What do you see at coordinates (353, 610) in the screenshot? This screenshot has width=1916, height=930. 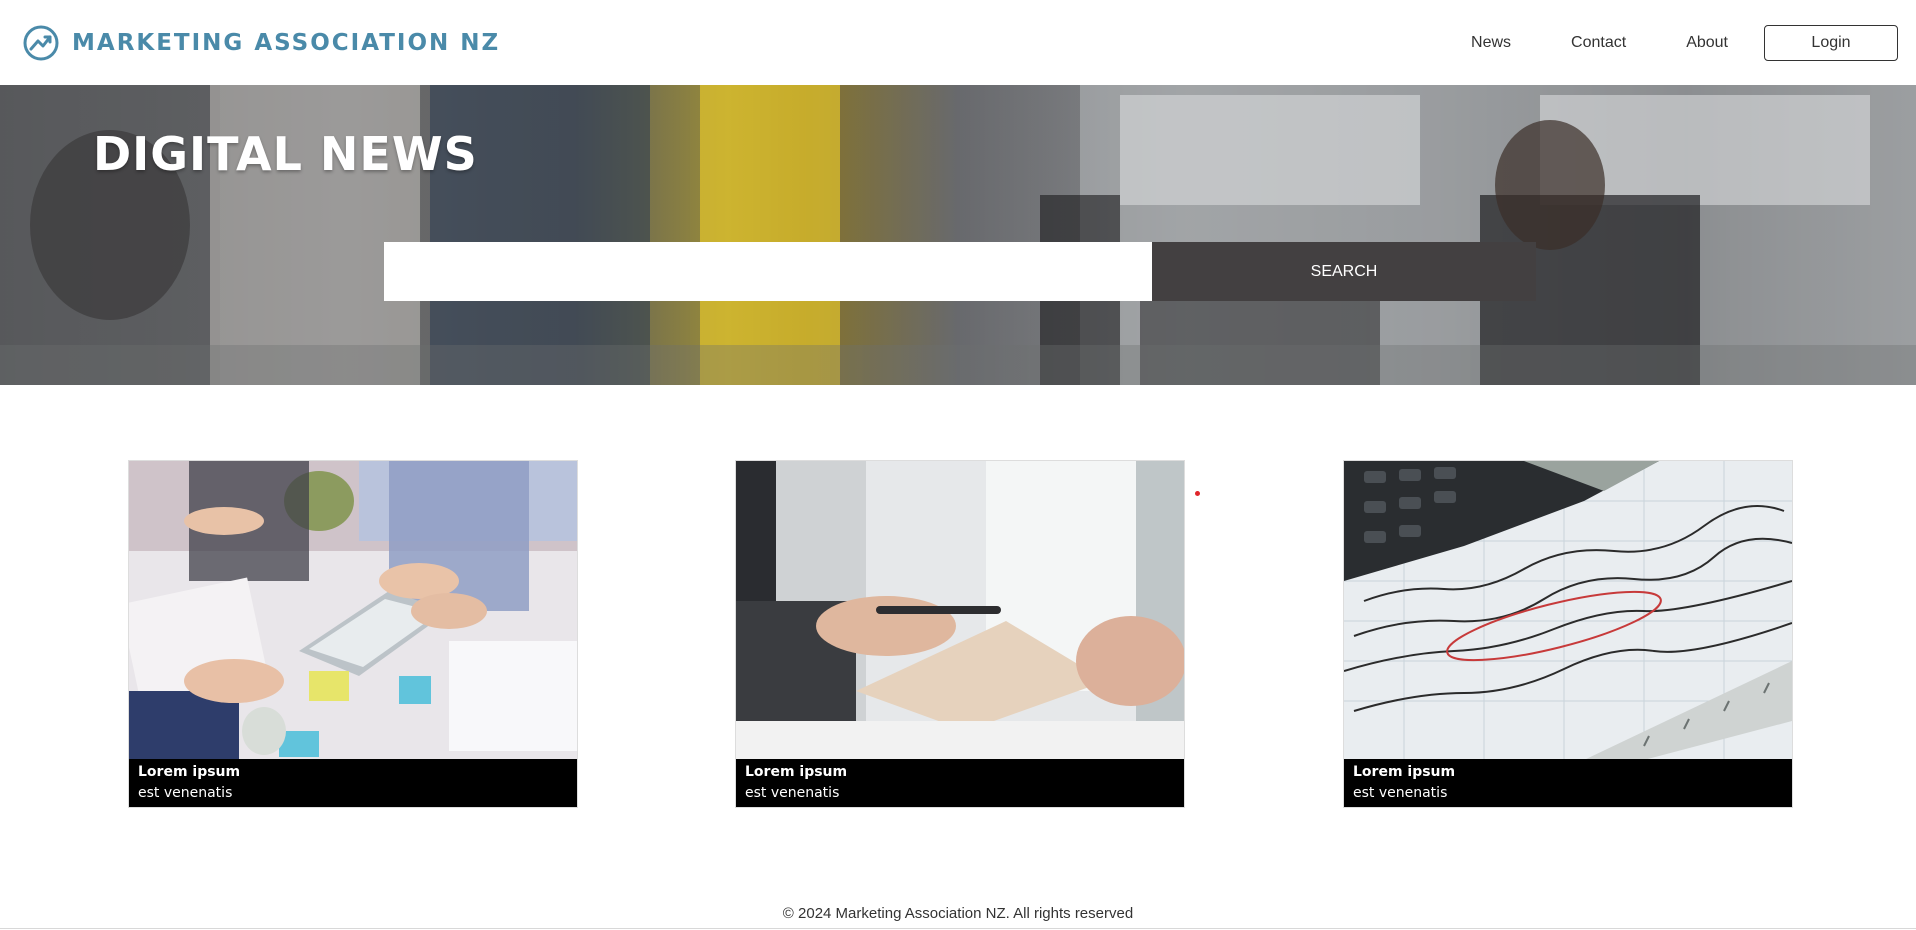 I see `card-image-meeting` at bounding box center [353, 610].